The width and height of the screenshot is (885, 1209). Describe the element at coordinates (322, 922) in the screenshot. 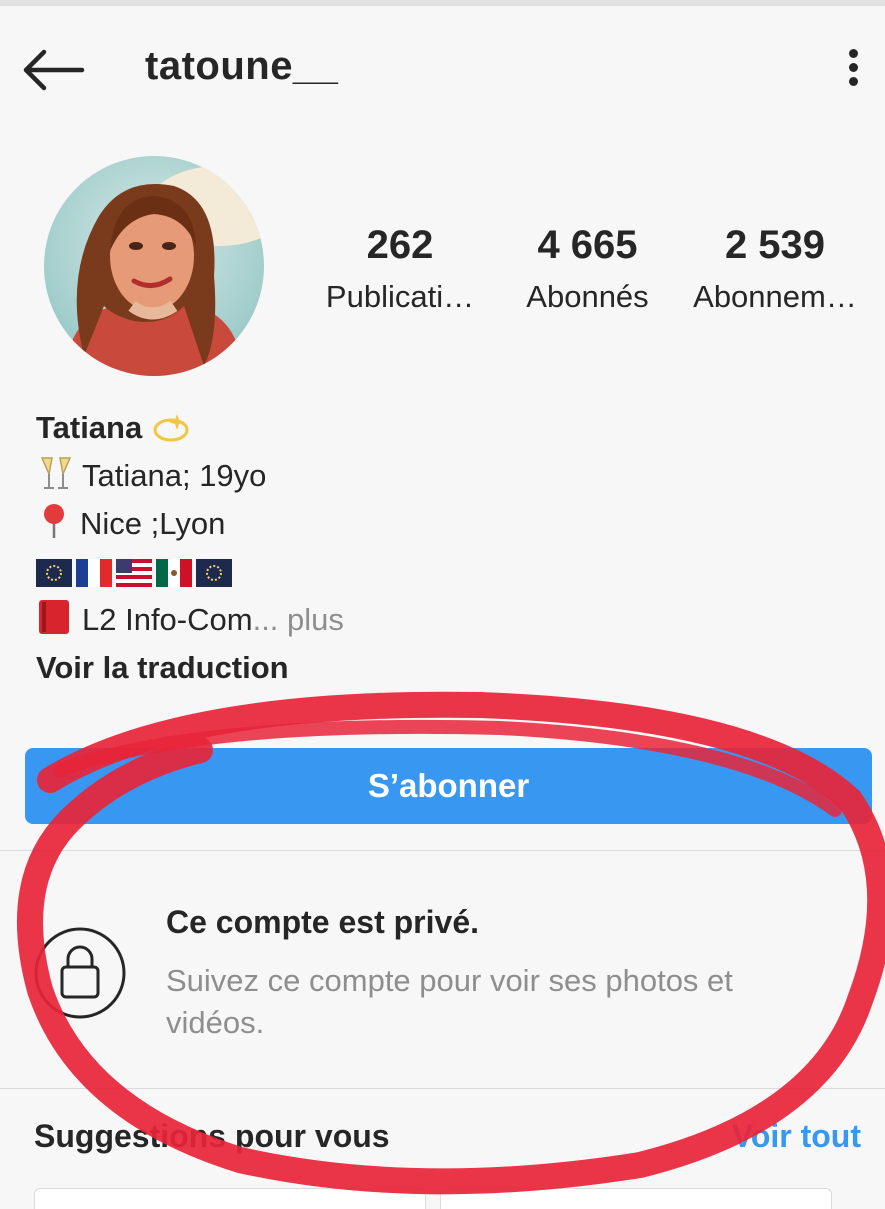

I see `private-title: Ce compte est privé.` at that location.